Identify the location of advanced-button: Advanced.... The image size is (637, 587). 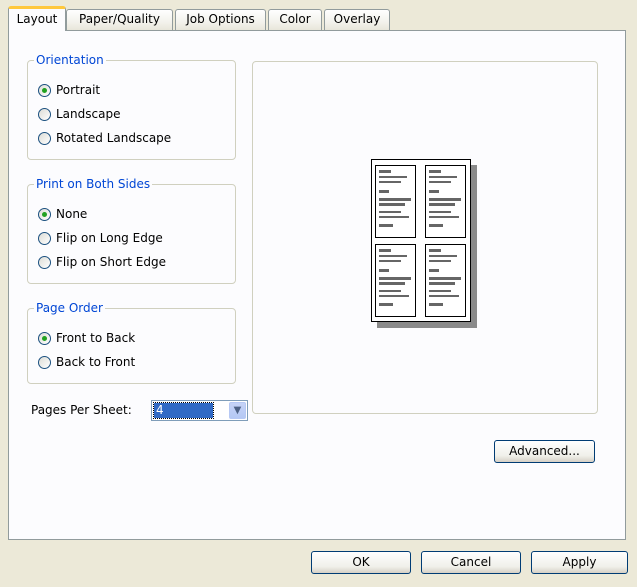
(544, 451).